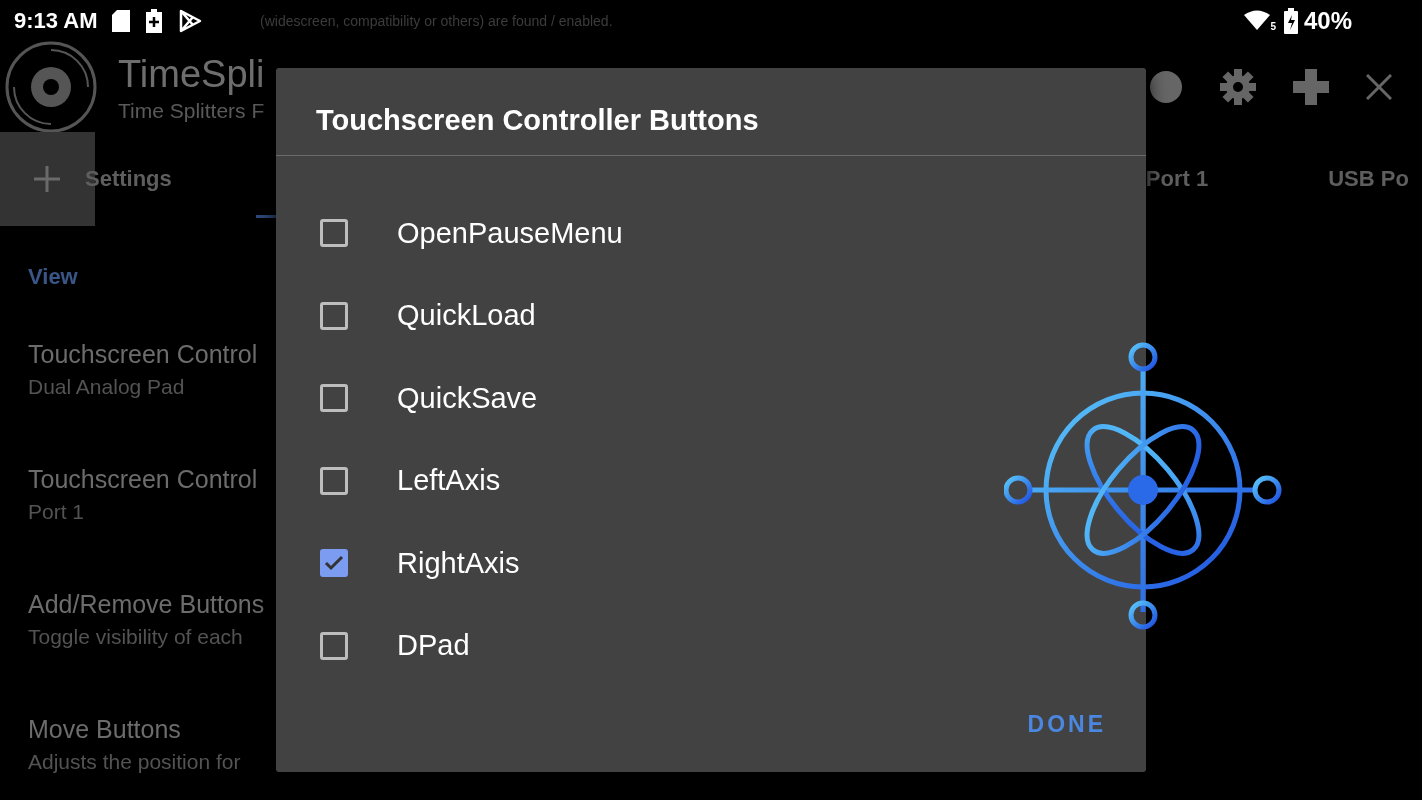 The width and height of the screenshot is (1422, 800). Describe the element at coordinates (433, 646) in the screenshot. I see `option-label: DPad` at that location.